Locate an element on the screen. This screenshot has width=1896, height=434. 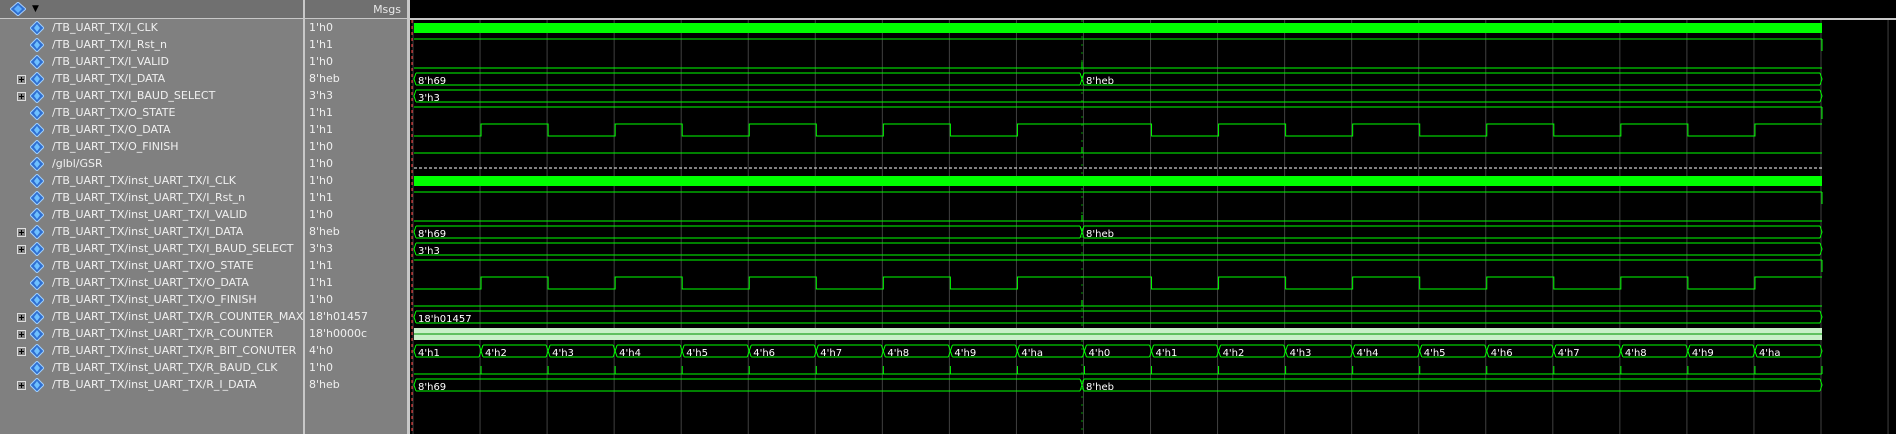
signal-value: 3'h3 is located at coordinates (321, 248).